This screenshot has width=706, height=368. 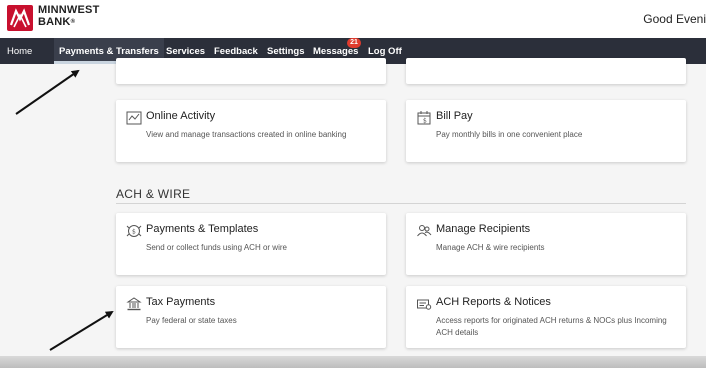 What do you see at coordinates (47, 92) in the screenshot?
I see `arrow-to-payments-nav` at bounding box center [47, 92].